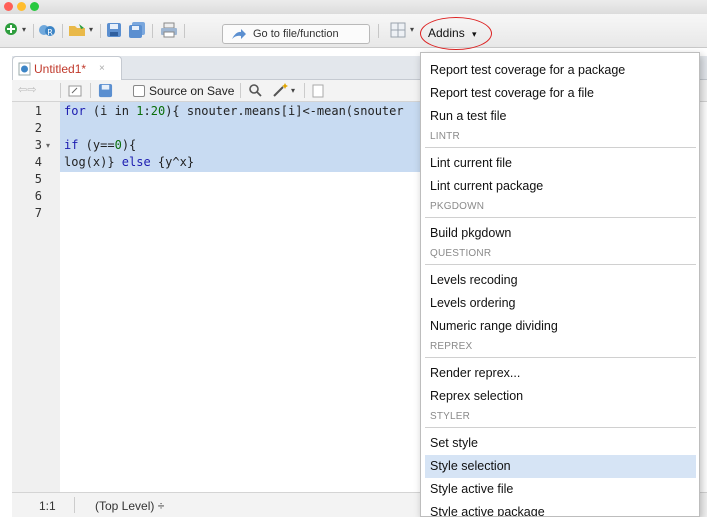 The width and height of the screenshot is (707, 517). I want to click on menu-section-header: LINTR, so click(445, 136).